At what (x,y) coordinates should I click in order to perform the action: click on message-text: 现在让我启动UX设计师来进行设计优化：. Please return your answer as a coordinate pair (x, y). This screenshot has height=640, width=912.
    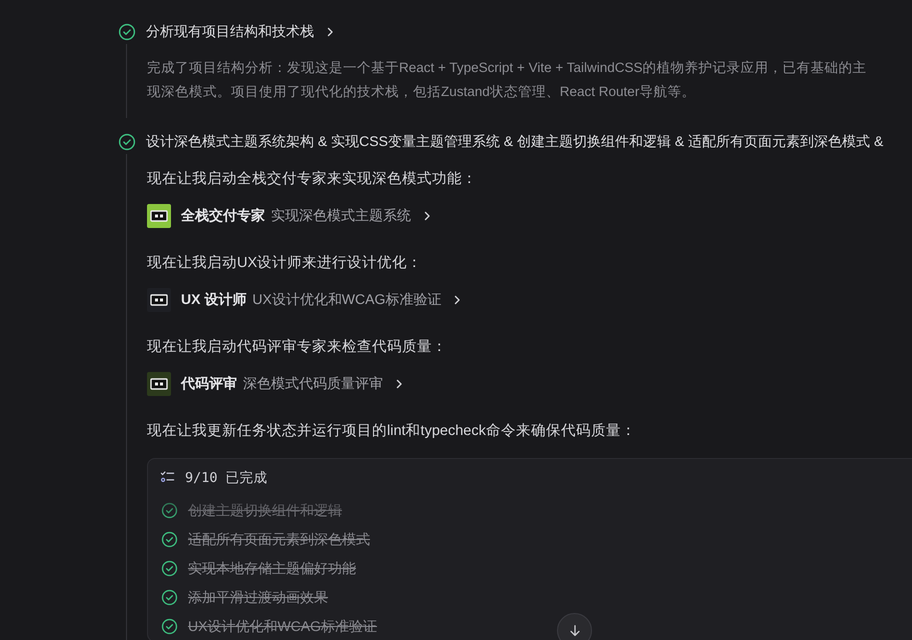
    Looking at the image, I should click on (285, 263).